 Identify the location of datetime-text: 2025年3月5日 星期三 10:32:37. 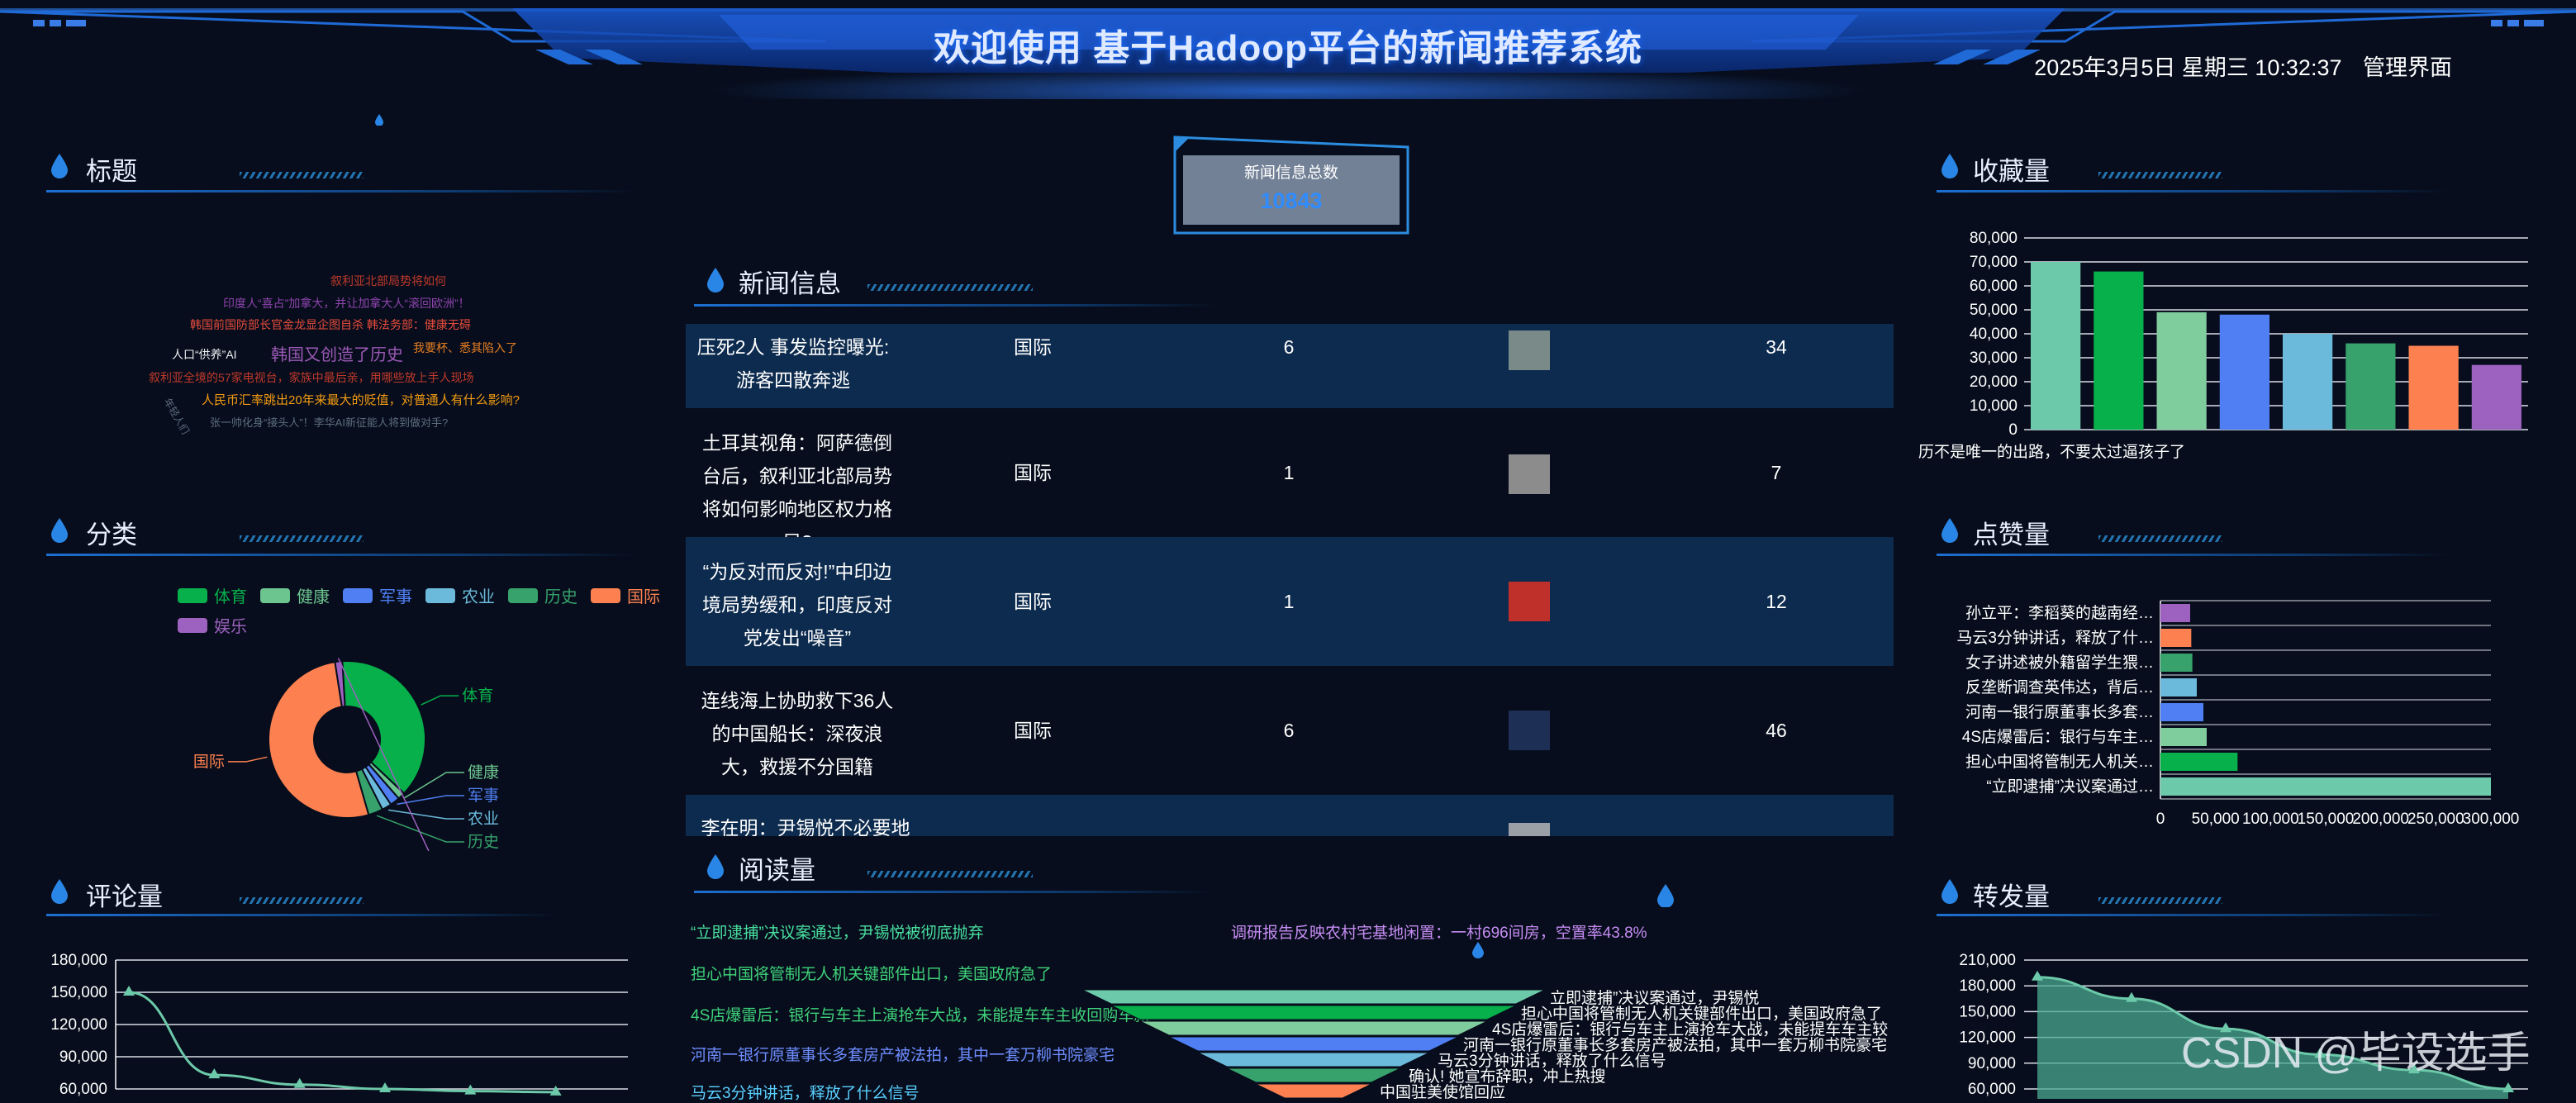
(2188, 67).